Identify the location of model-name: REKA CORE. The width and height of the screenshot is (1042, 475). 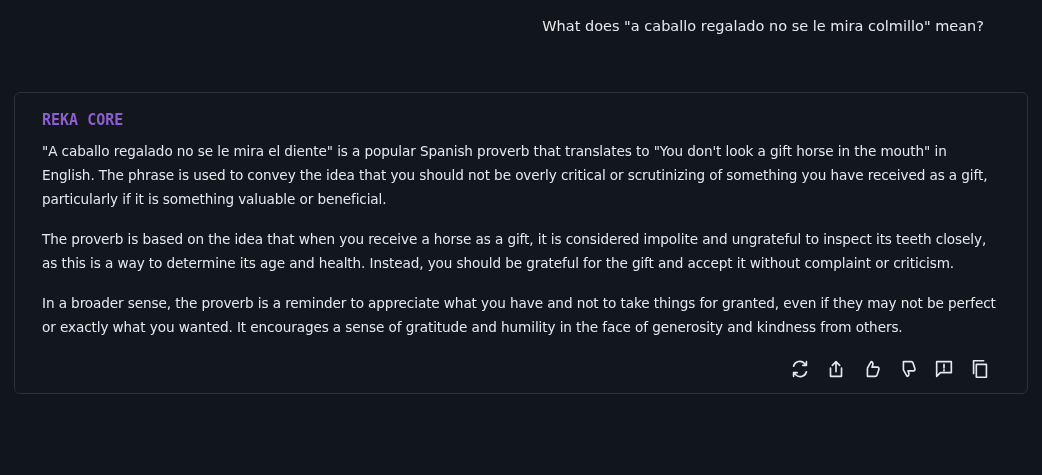
(83, 120).